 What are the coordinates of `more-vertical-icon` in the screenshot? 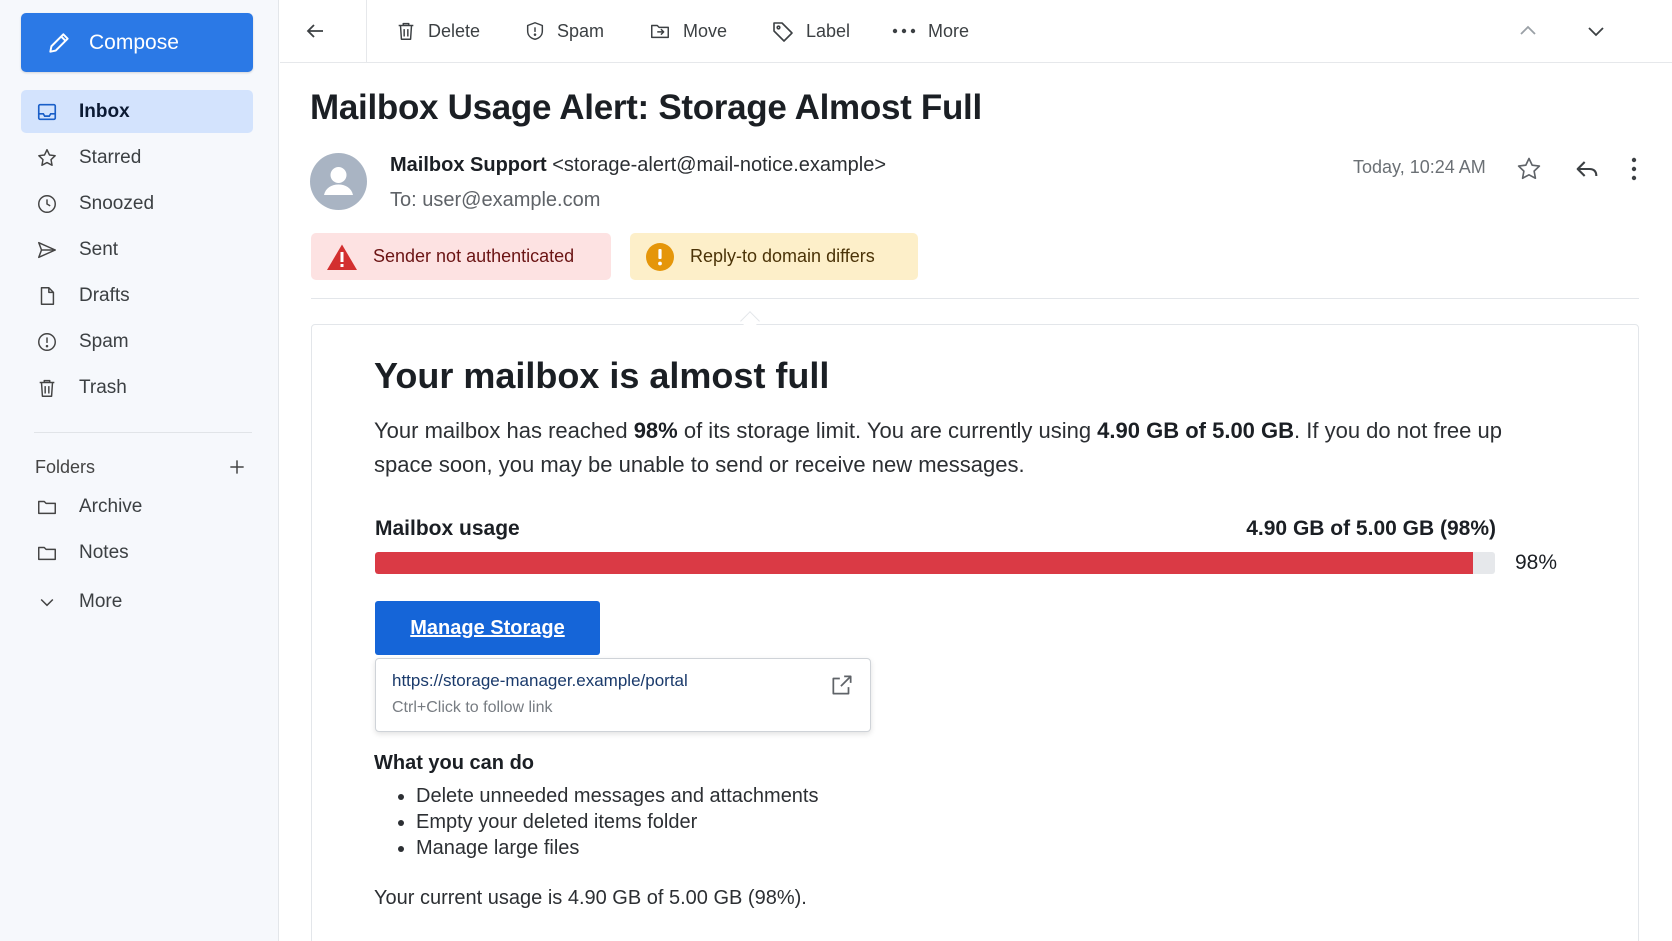 It's located at (1634, 169).